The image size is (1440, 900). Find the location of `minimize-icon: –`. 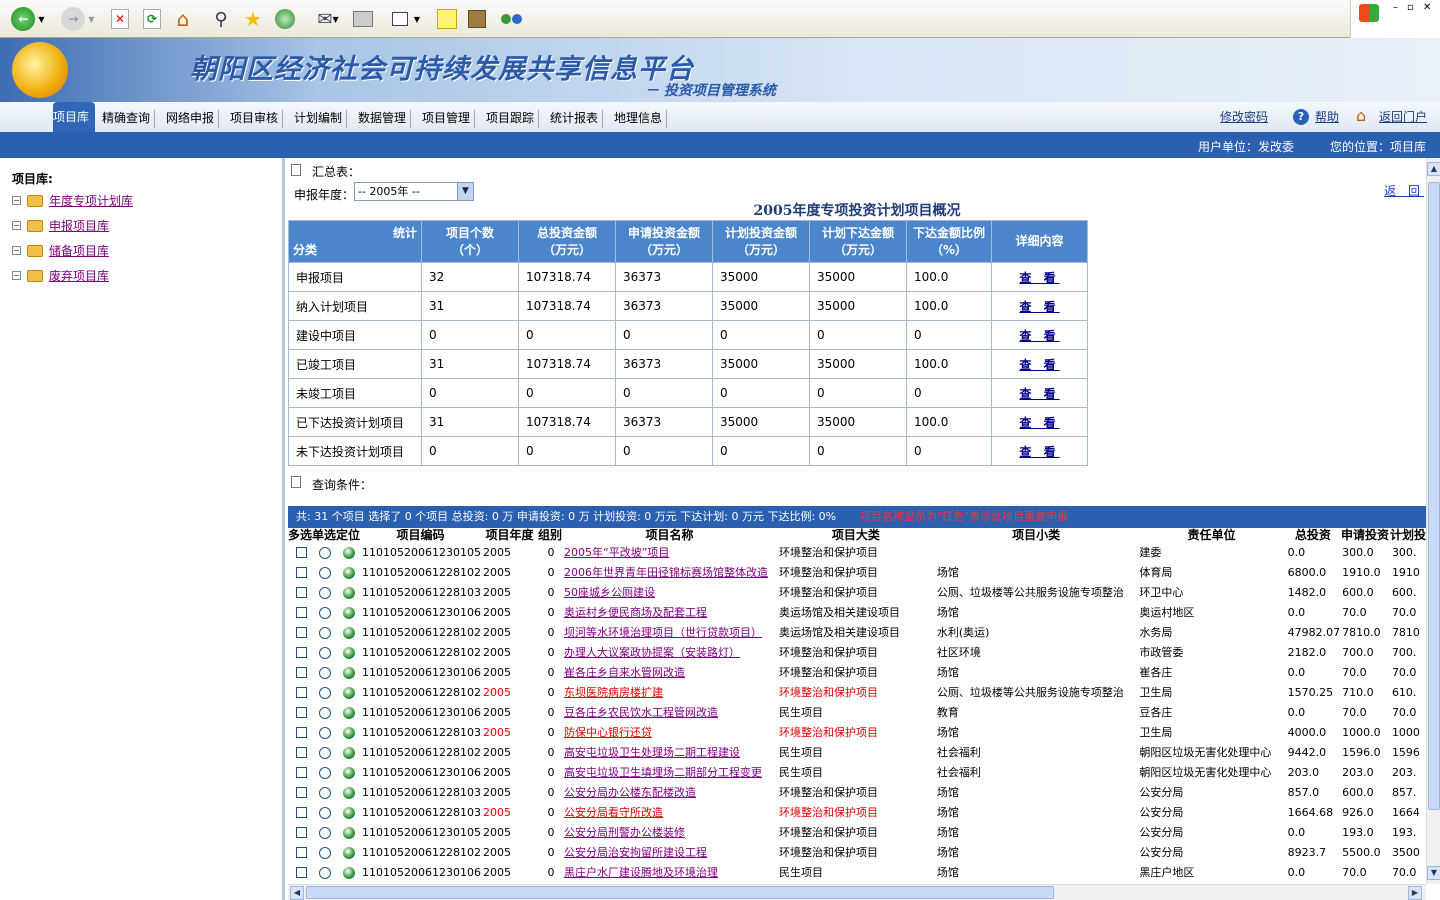

minimize-icon: – is located at coordinates (1395, 7).